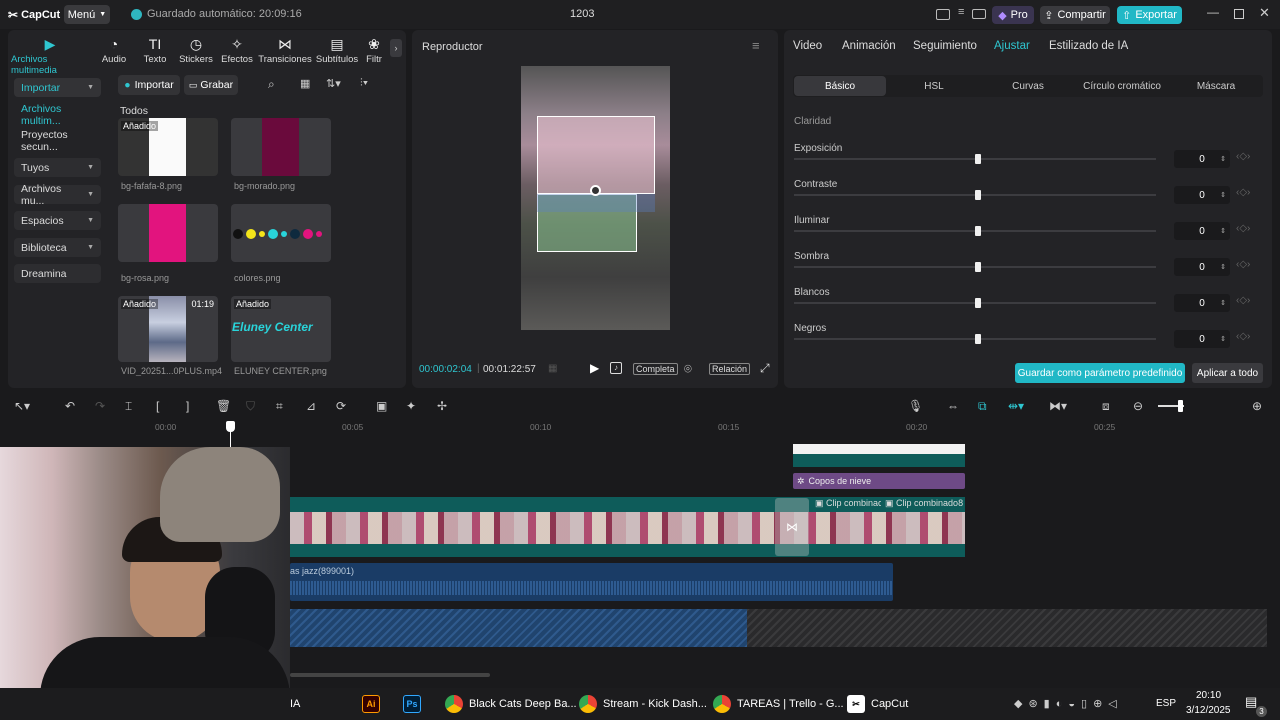 This screenshot has height=720, width=1280. I want to click on menu-button: Menú ▼, so click(87, 14).